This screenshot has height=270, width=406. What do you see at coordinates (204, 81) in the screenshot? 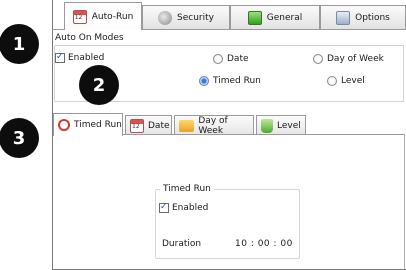
I see `radio-circle-selected` at bounding box center [204, 81].